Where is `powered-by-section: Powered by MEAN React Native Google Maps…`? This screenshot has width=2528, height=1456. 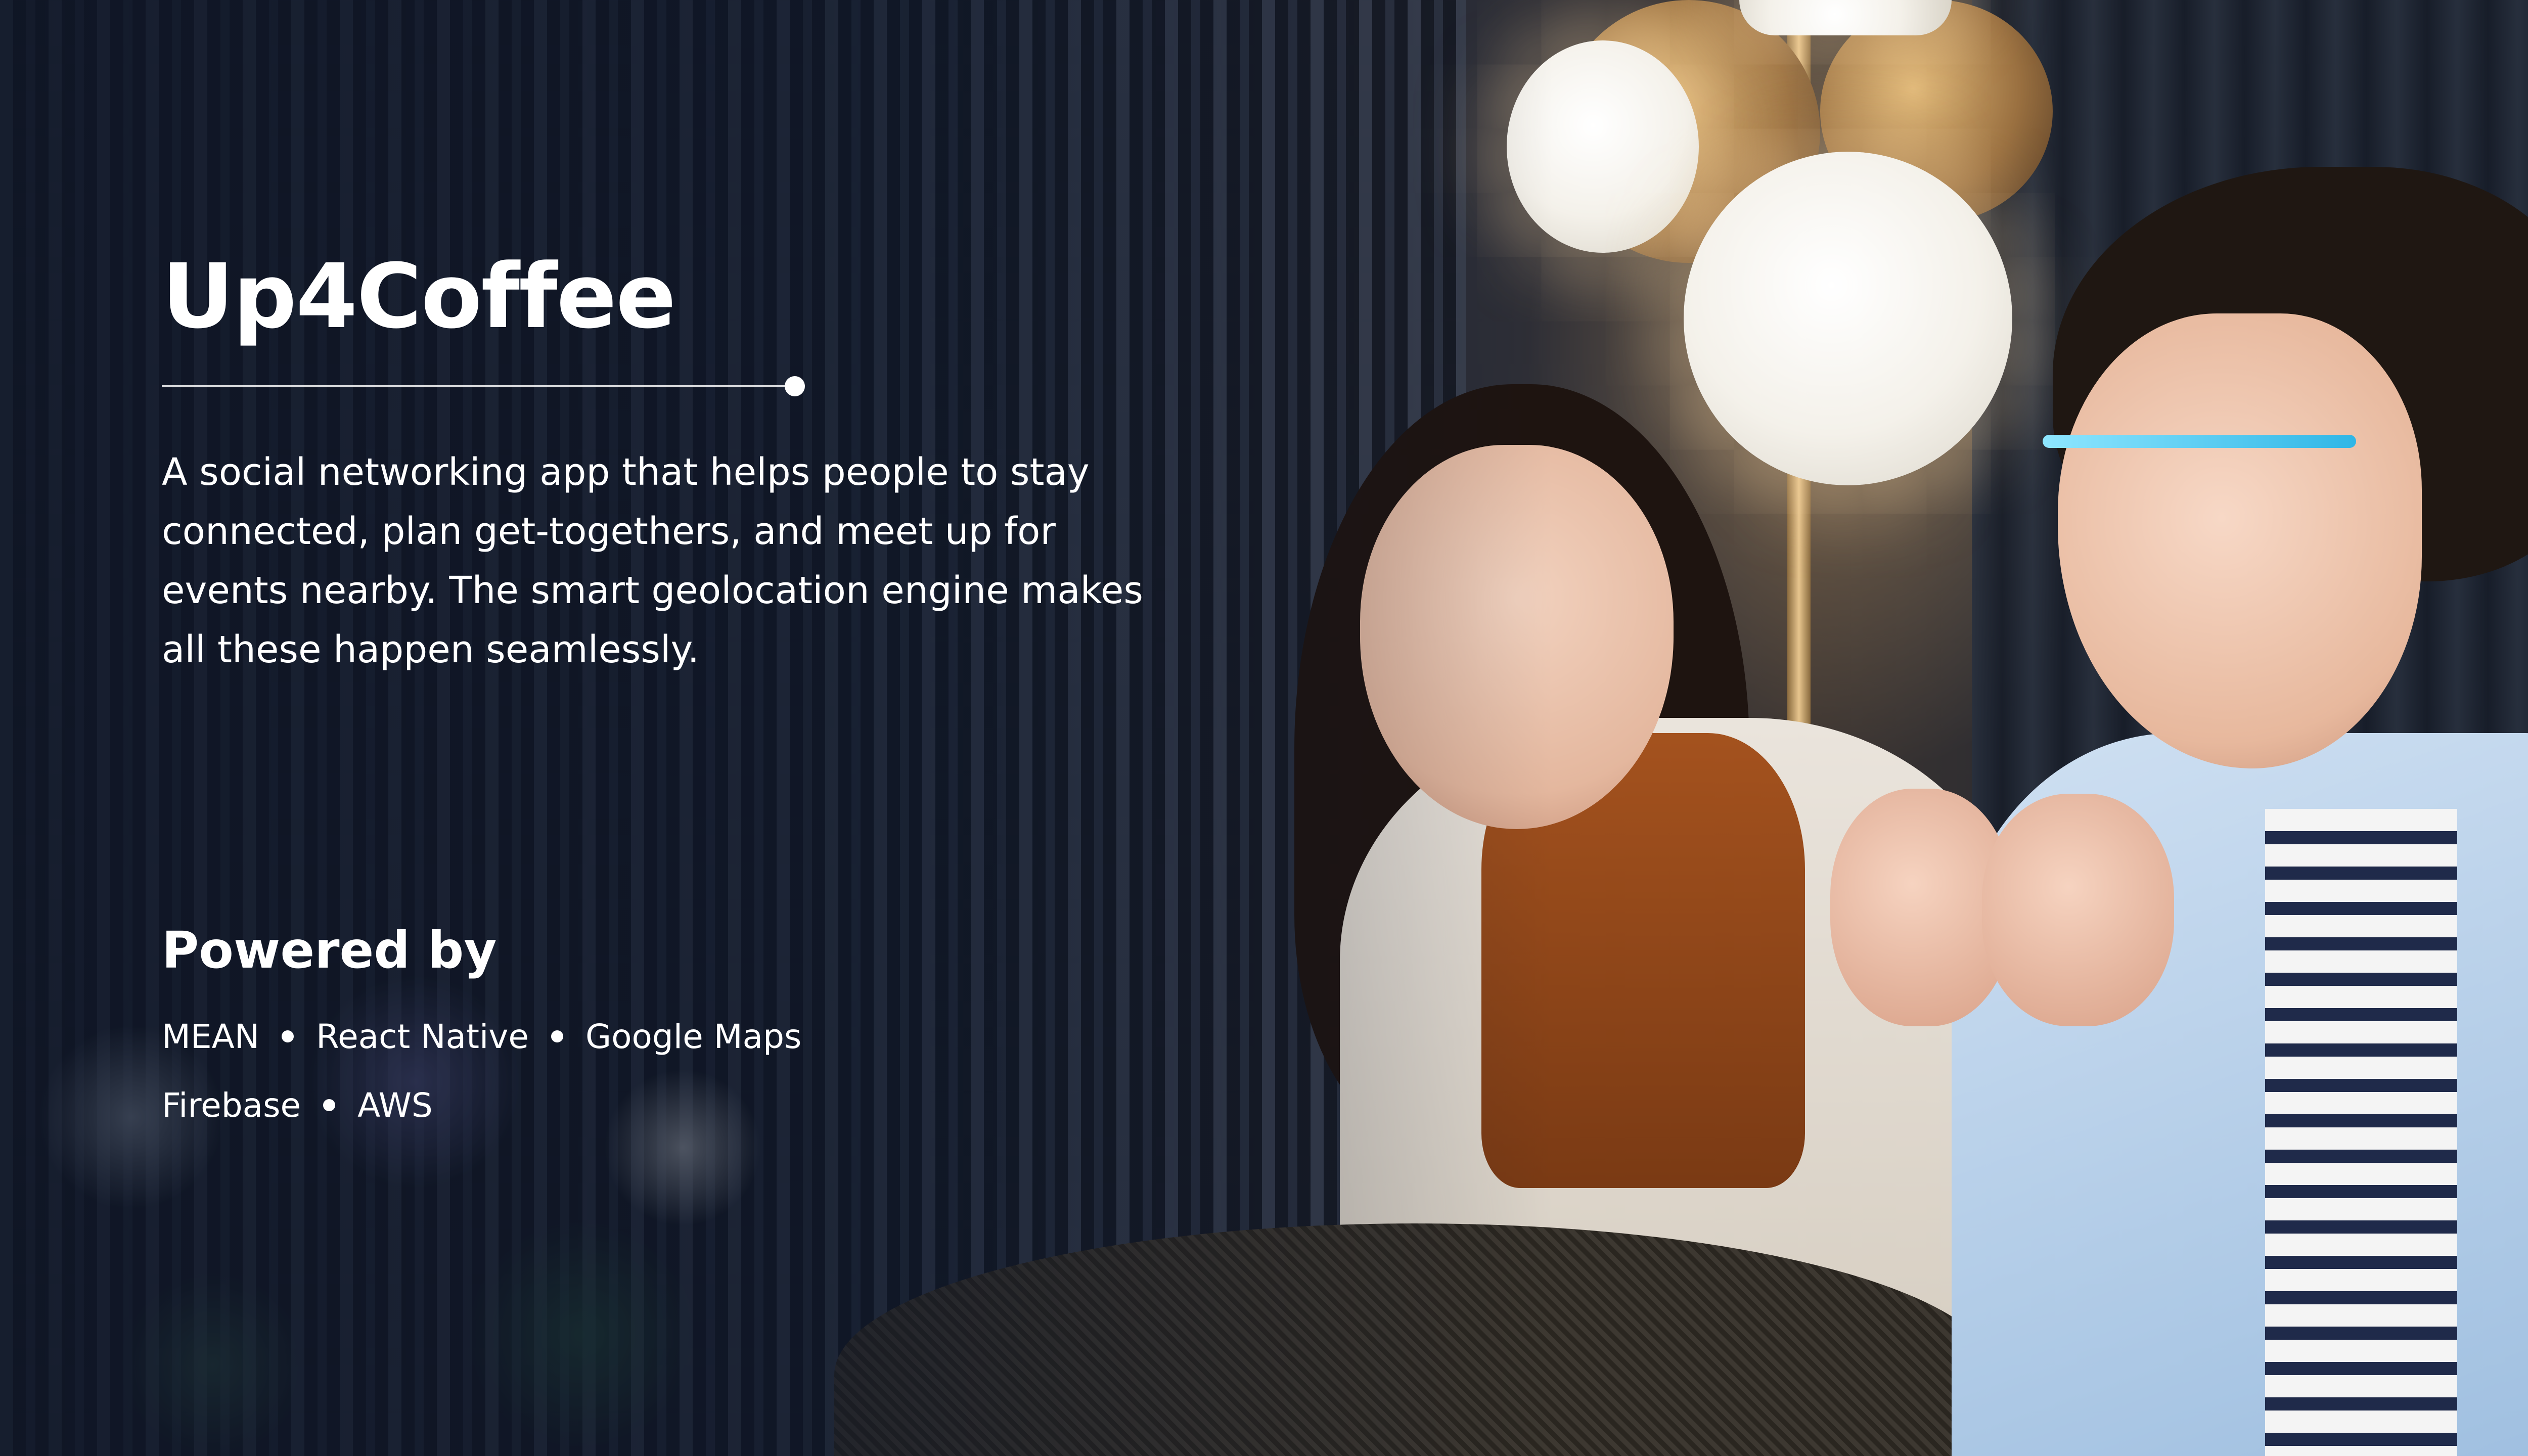 powered-by-section: Powered by MEAN React Native Google Maps… is located at coordinates (617, 1025).